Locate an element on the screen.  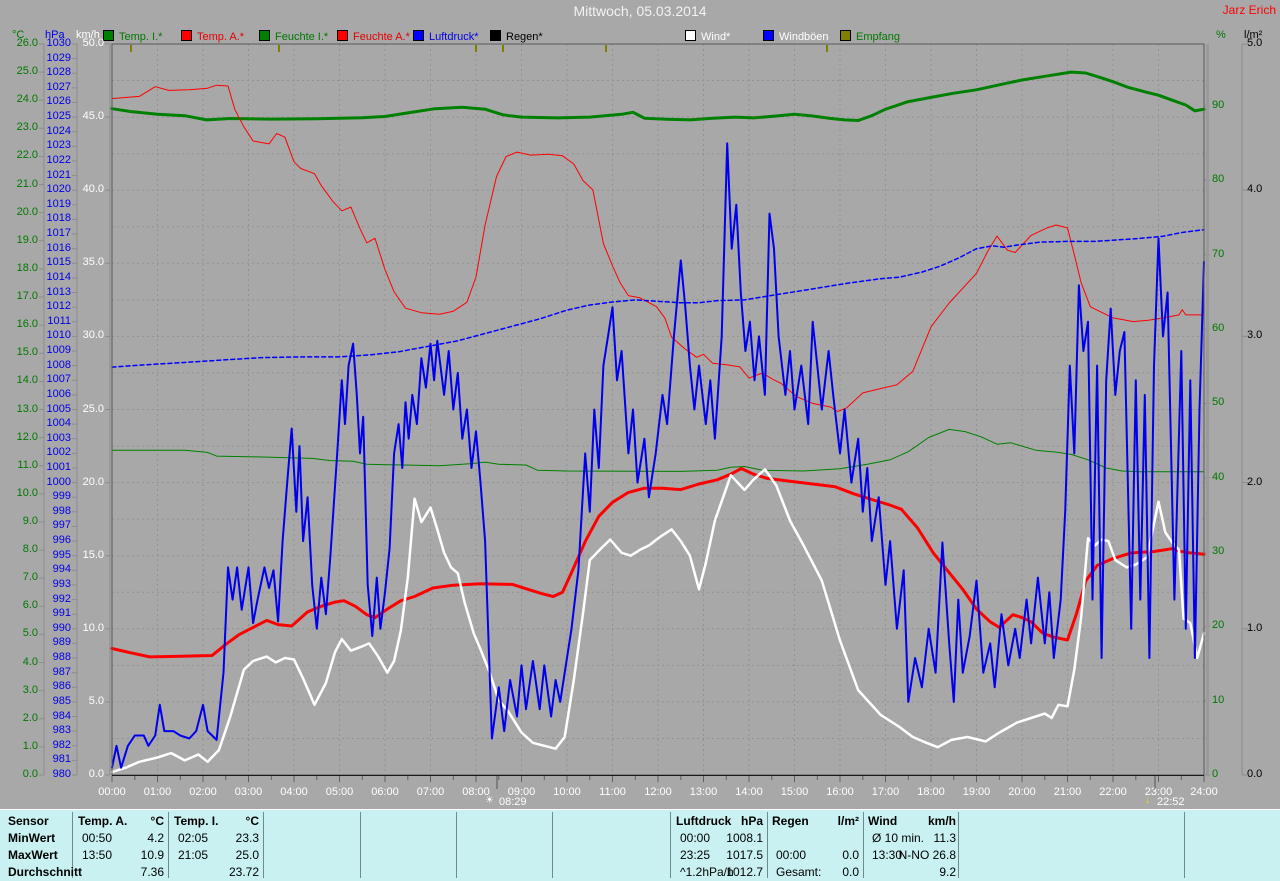
sunrise-time-label: 08:29 is located at coordinates (513, 802).